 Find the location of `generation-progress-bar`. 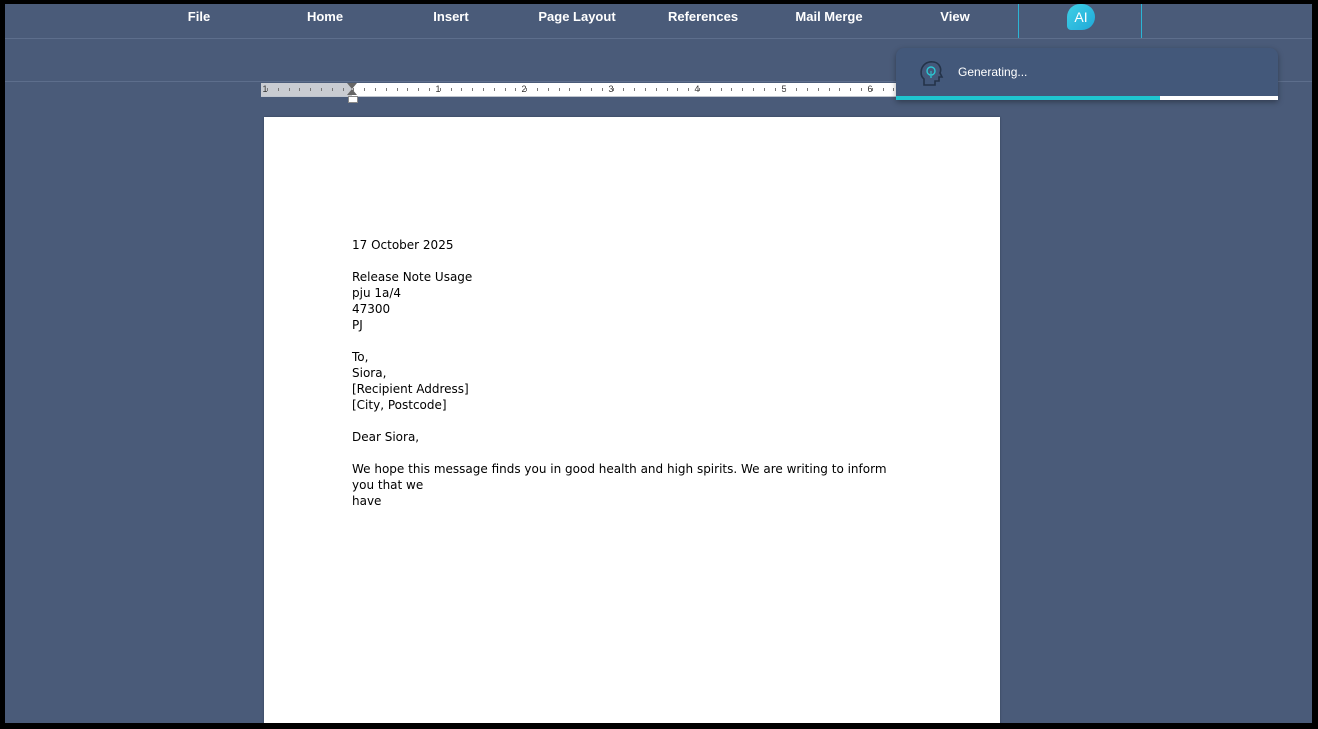

generation-progress-bar is located at coordinates (1087, 98).